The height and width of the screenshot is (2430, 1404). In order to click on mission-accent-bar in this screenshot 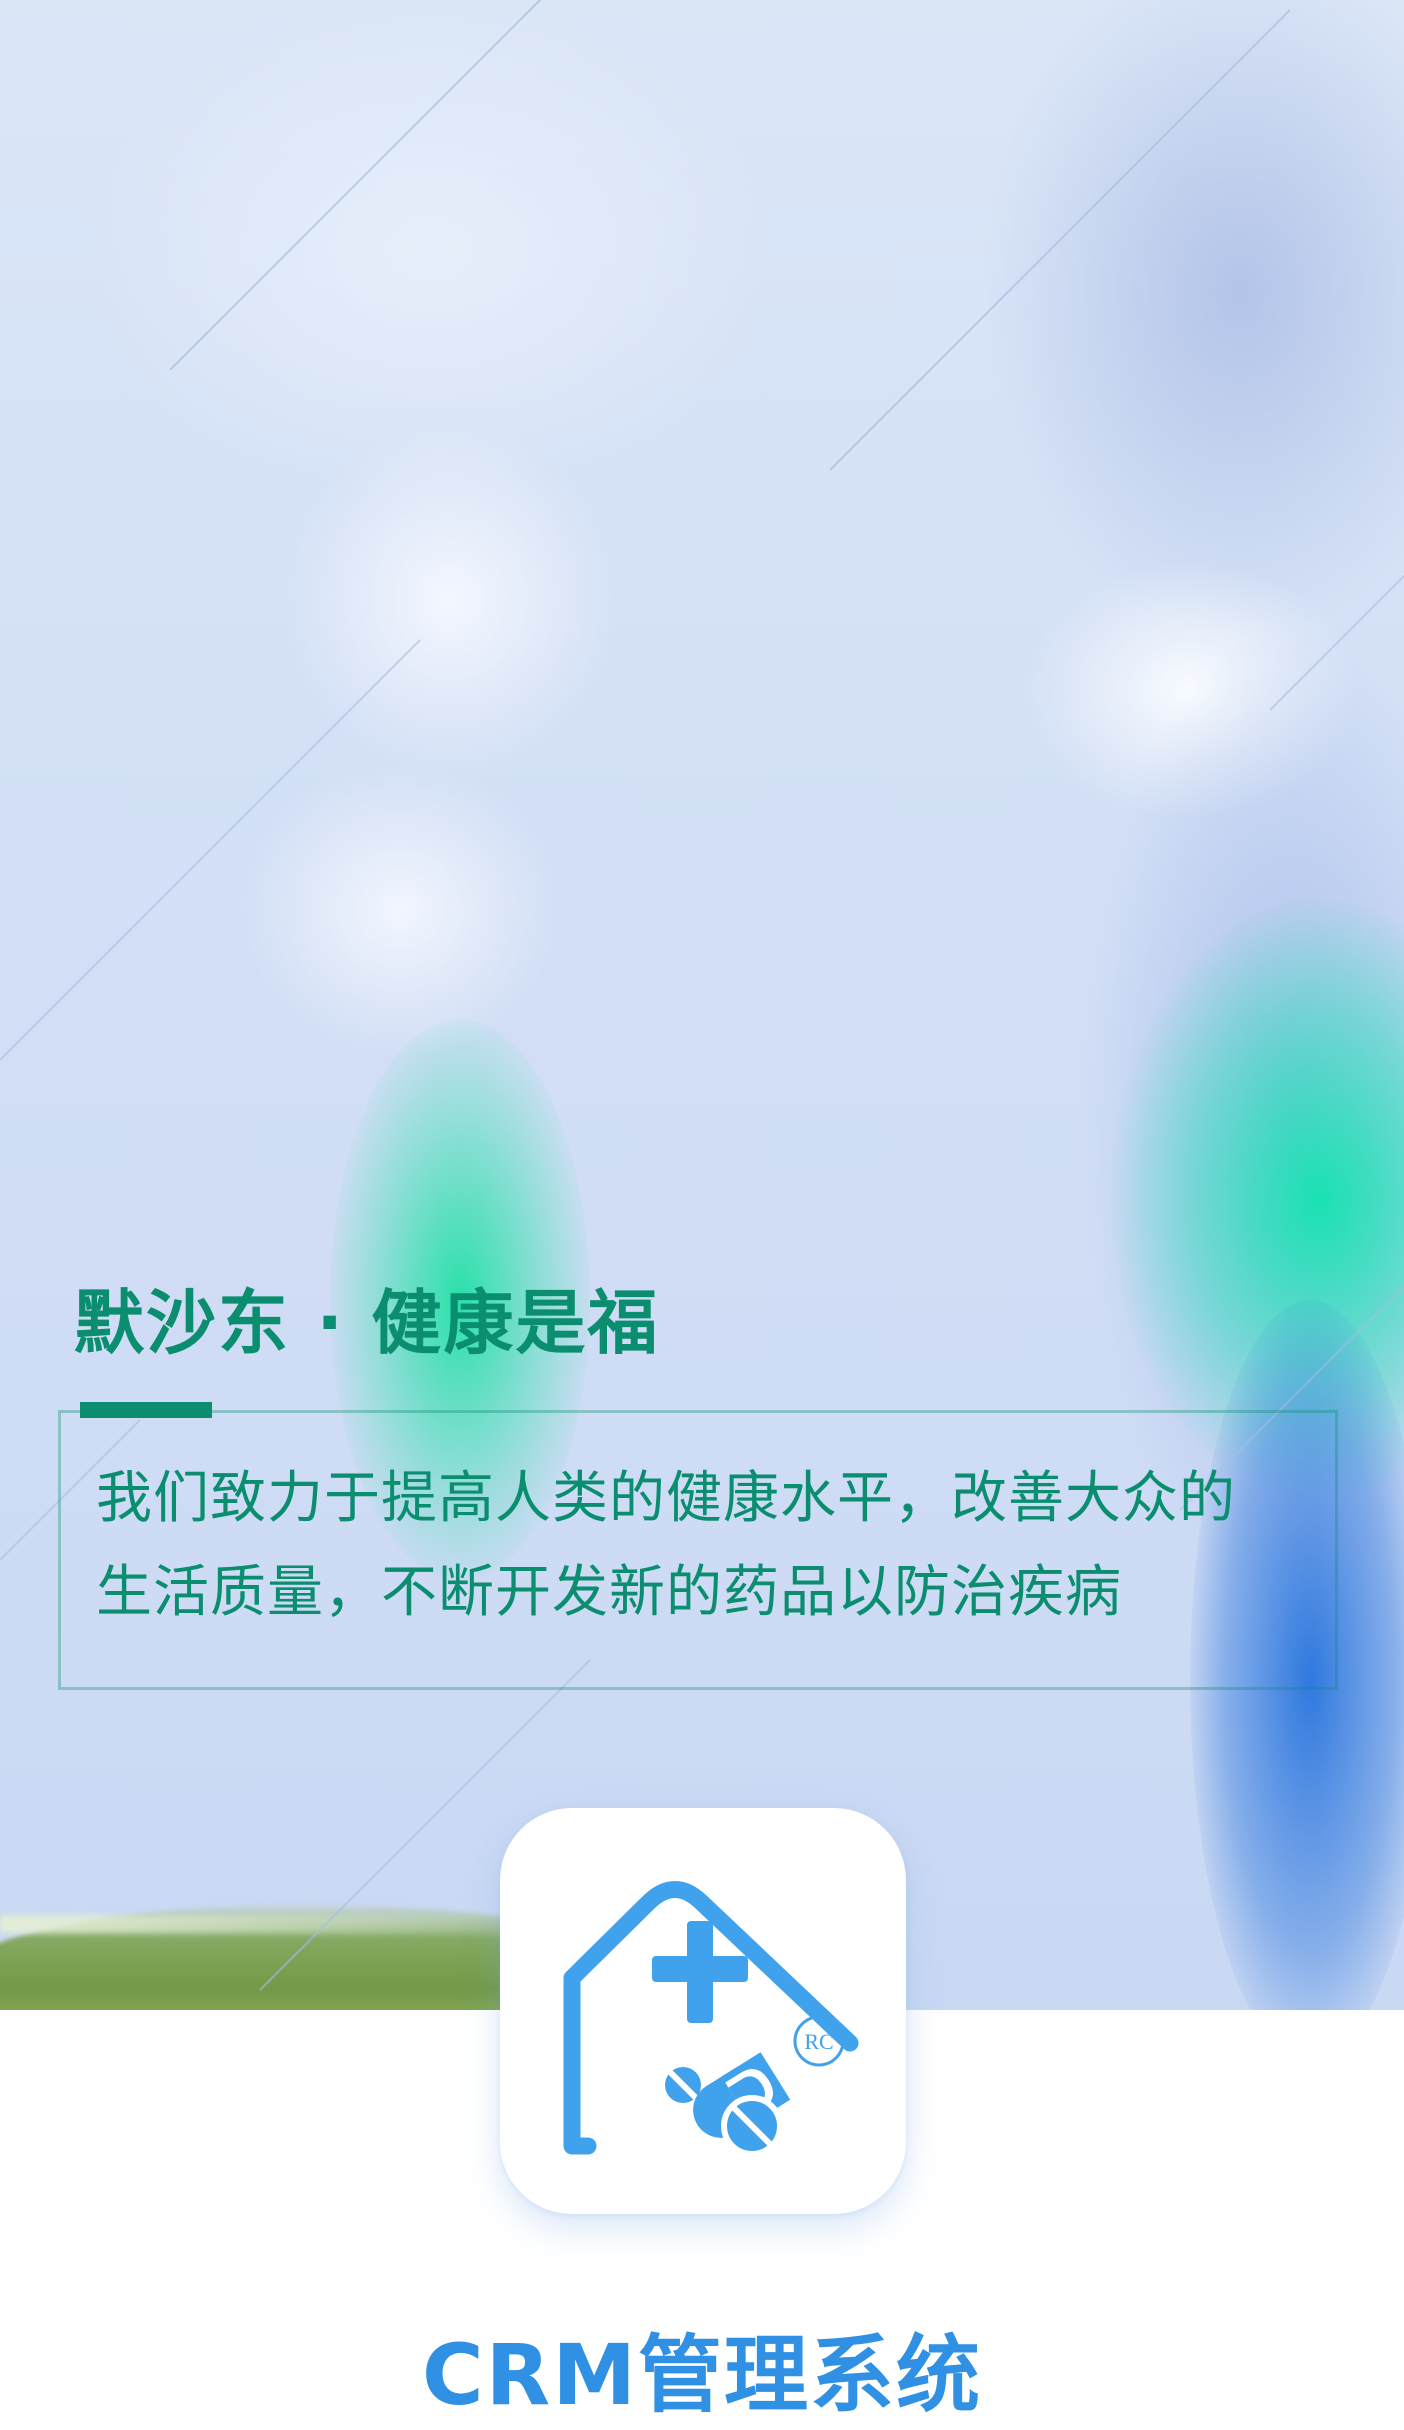, I will do `click(146, 1410)`.